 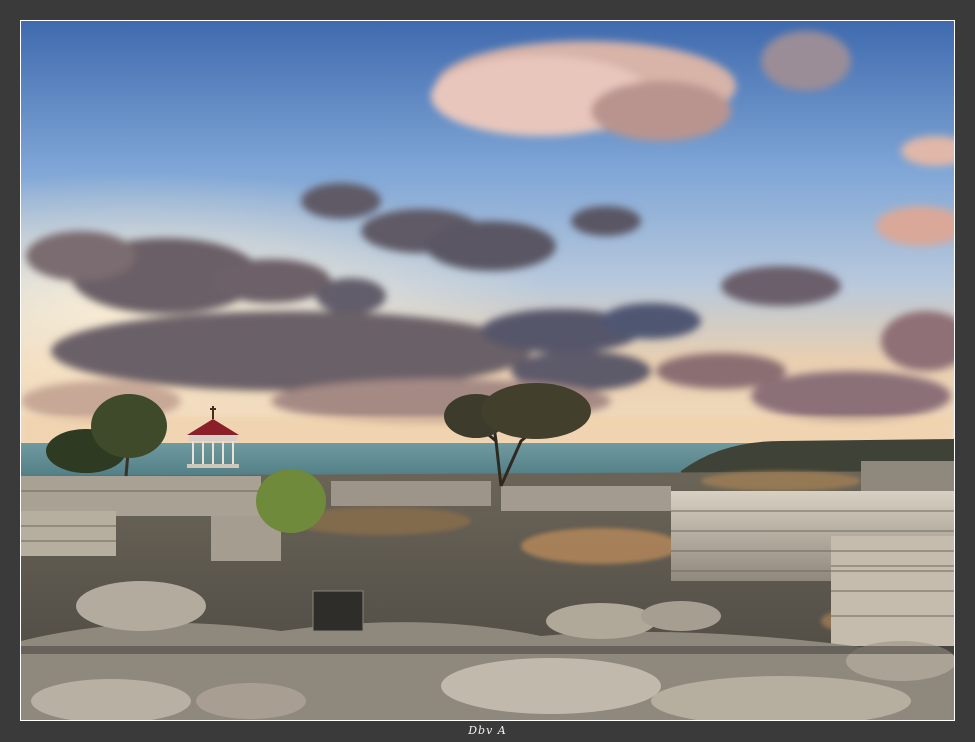 What do you see at coordinates (487, 730) in the screenshot?
I see `photographer-signature: Dbv A` at bounding box center [487, 730].